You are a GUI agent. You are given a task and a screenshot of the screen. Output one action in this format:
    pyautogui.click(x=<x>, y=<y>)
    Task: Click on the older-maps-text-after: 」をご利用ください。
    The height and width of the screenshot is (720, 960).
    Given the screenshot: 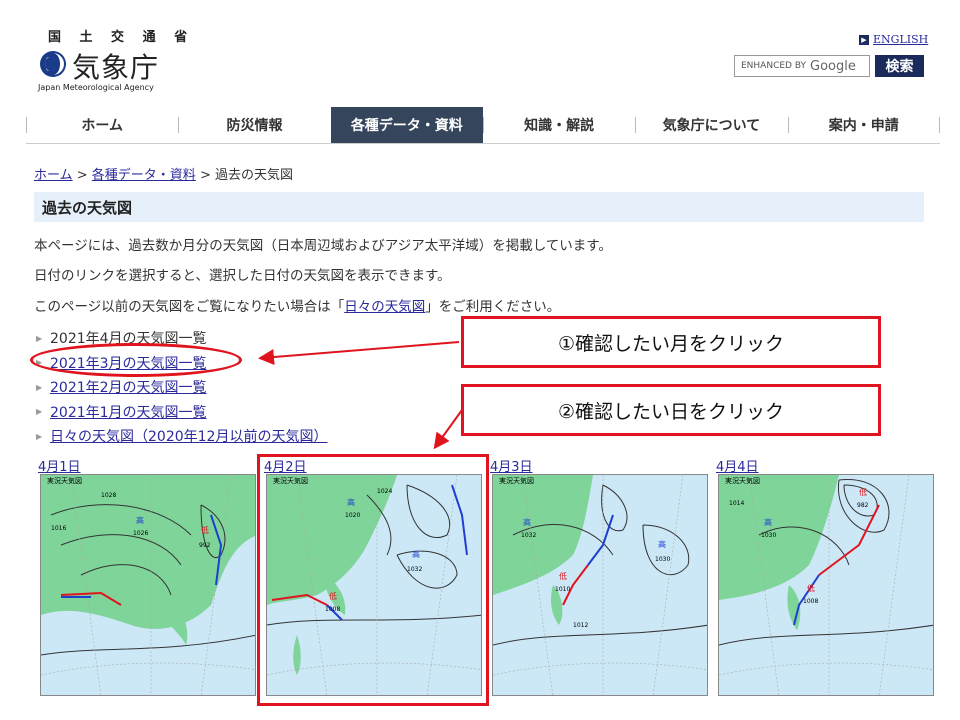 What is the action you would take?
    pyautogui.click(x=493, y=307)
    